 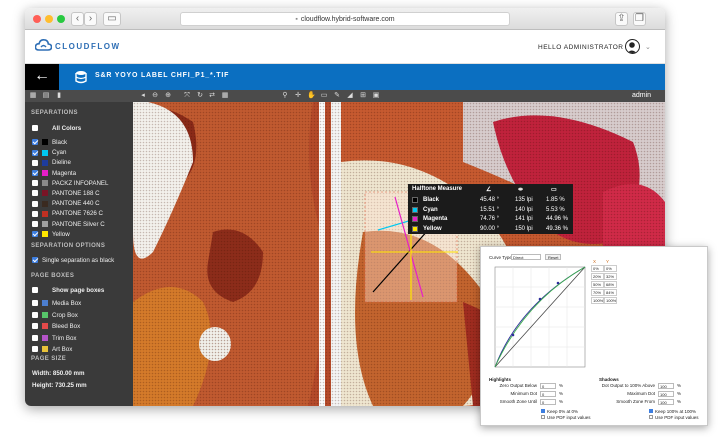 What do you see at coordinates (639, 19) in the screenshot?
I see `tabs-icon: ❐` at bounding box center [639, 19].